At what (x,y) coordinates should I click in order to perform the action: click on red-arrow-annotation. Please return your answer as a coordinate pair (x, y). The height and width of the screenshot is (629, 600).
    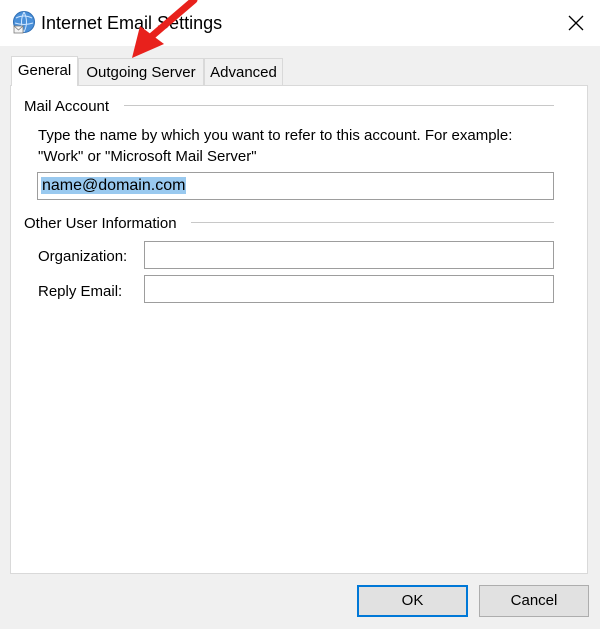
    Looking at the image, I should click on (165, 29).